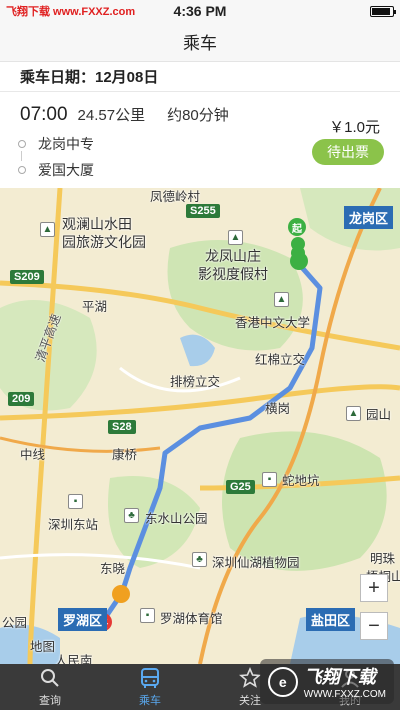 This screenshot has width=400, height=710. What do you see at coordinates (33, 455) in the screenshot?
I see `map-label: 中线` at bounding box center [33, 455].